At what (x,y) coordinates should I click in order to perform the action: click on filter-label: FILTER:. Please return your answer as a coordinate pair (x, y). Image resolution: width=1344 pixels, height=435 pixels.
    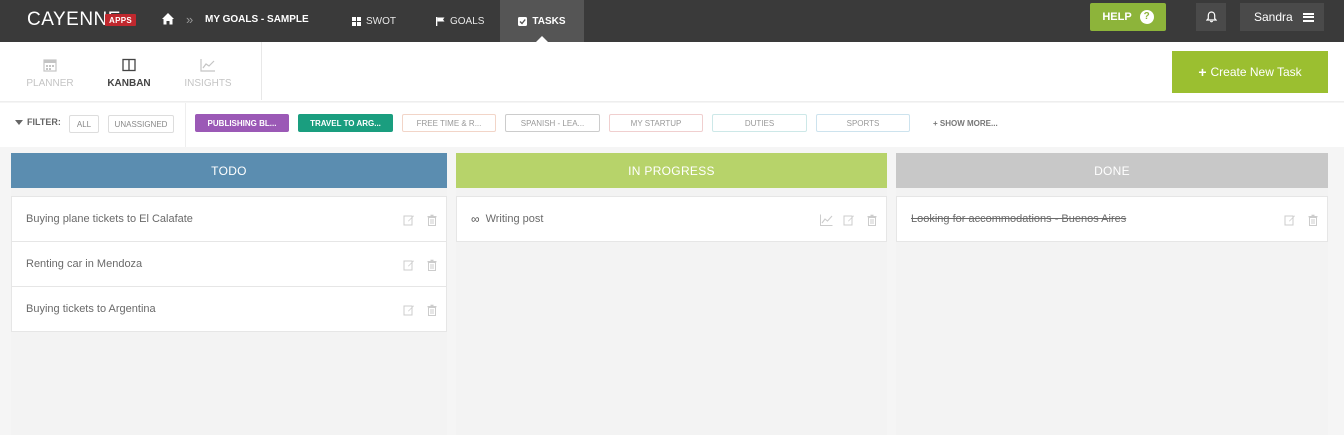
    Looking at the image, I should click on (38, 122).